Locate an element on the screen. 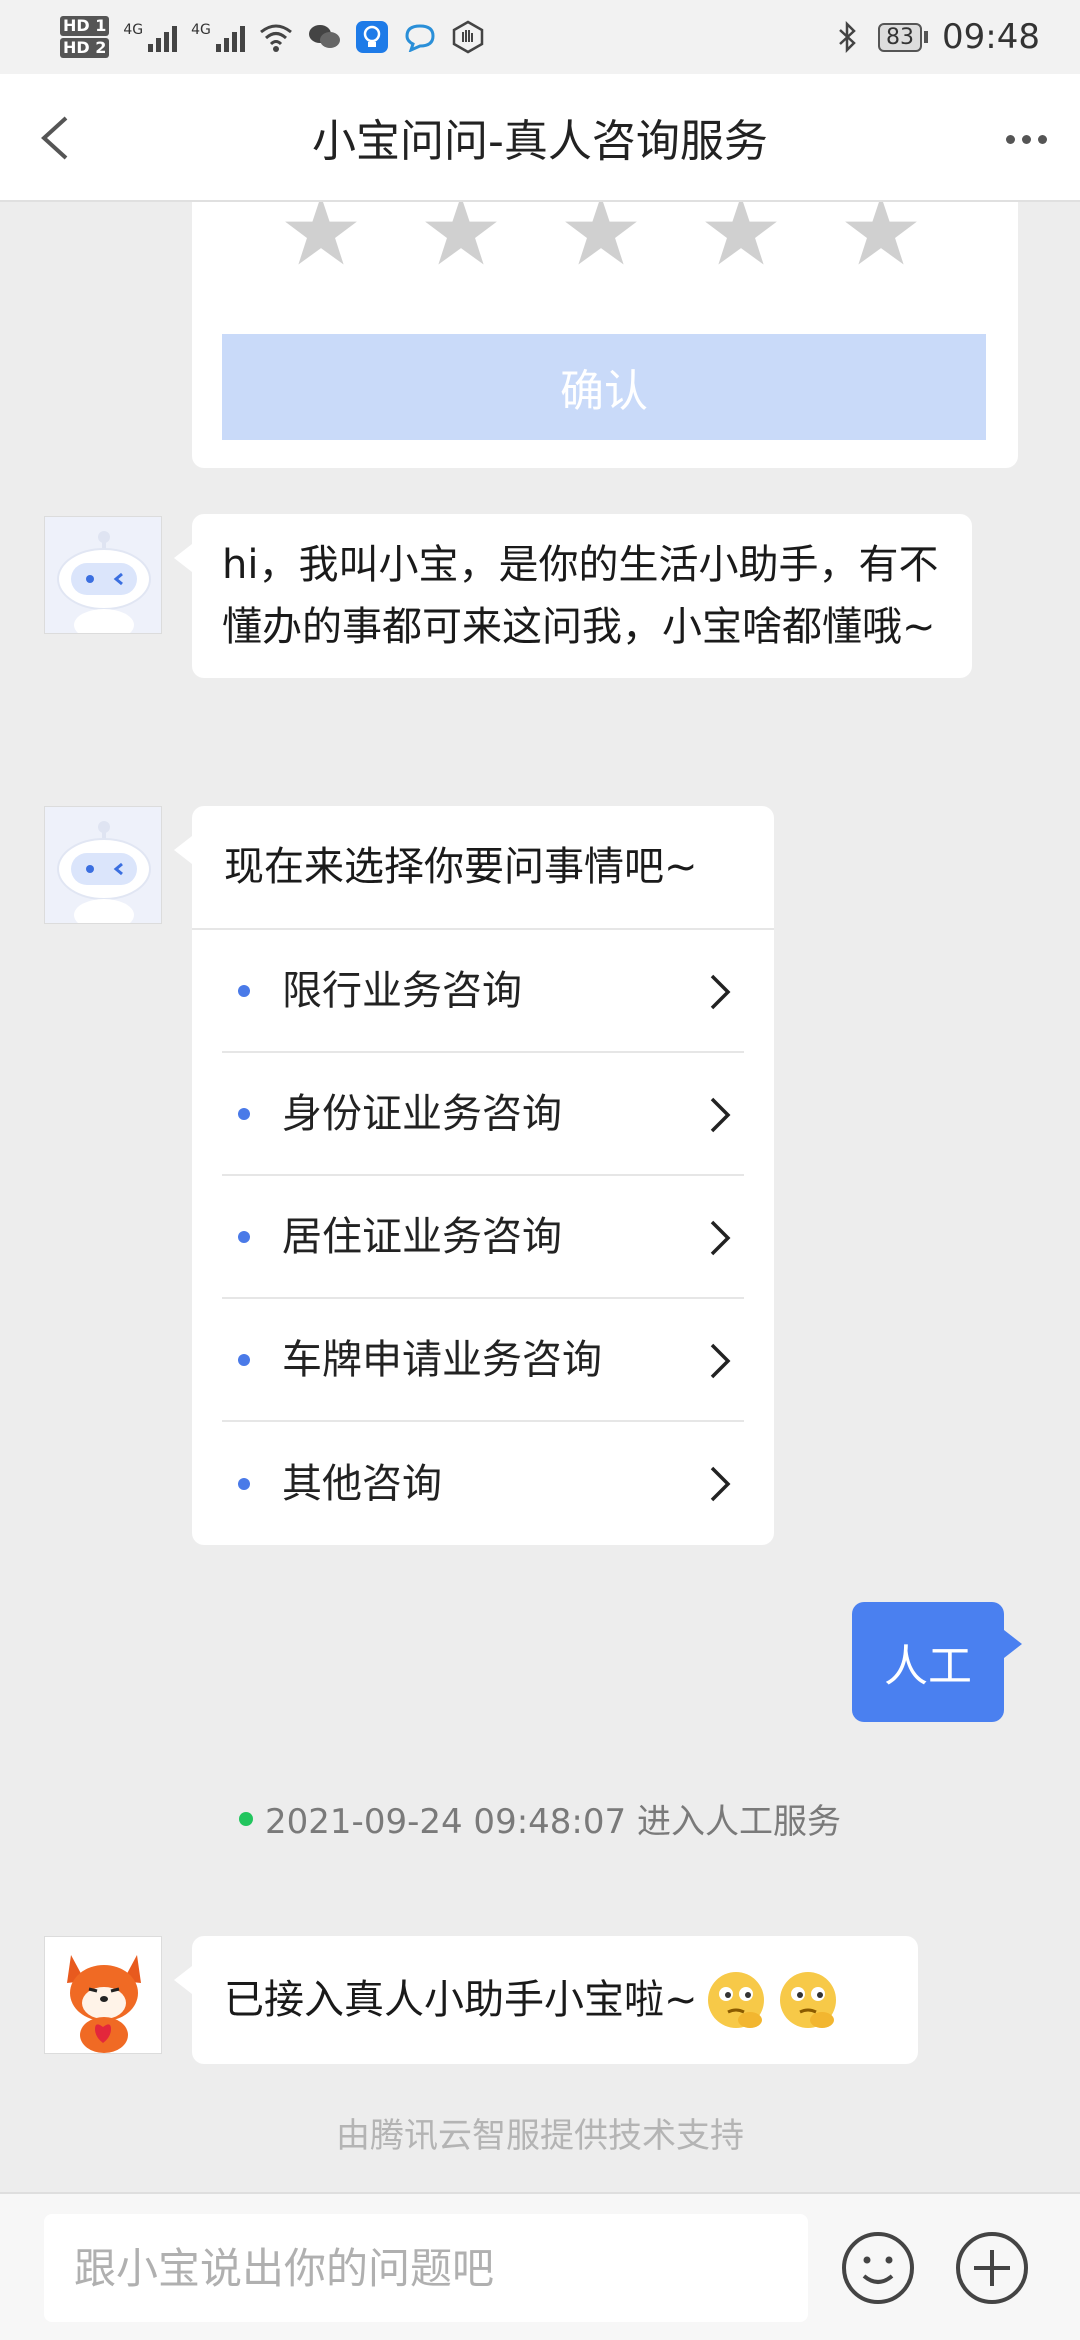 Image resolution: width=1080 pixels, height=2340 pixels. page-title: 小宝问问-真人咨询服务 is located at coordinates (540, 141).